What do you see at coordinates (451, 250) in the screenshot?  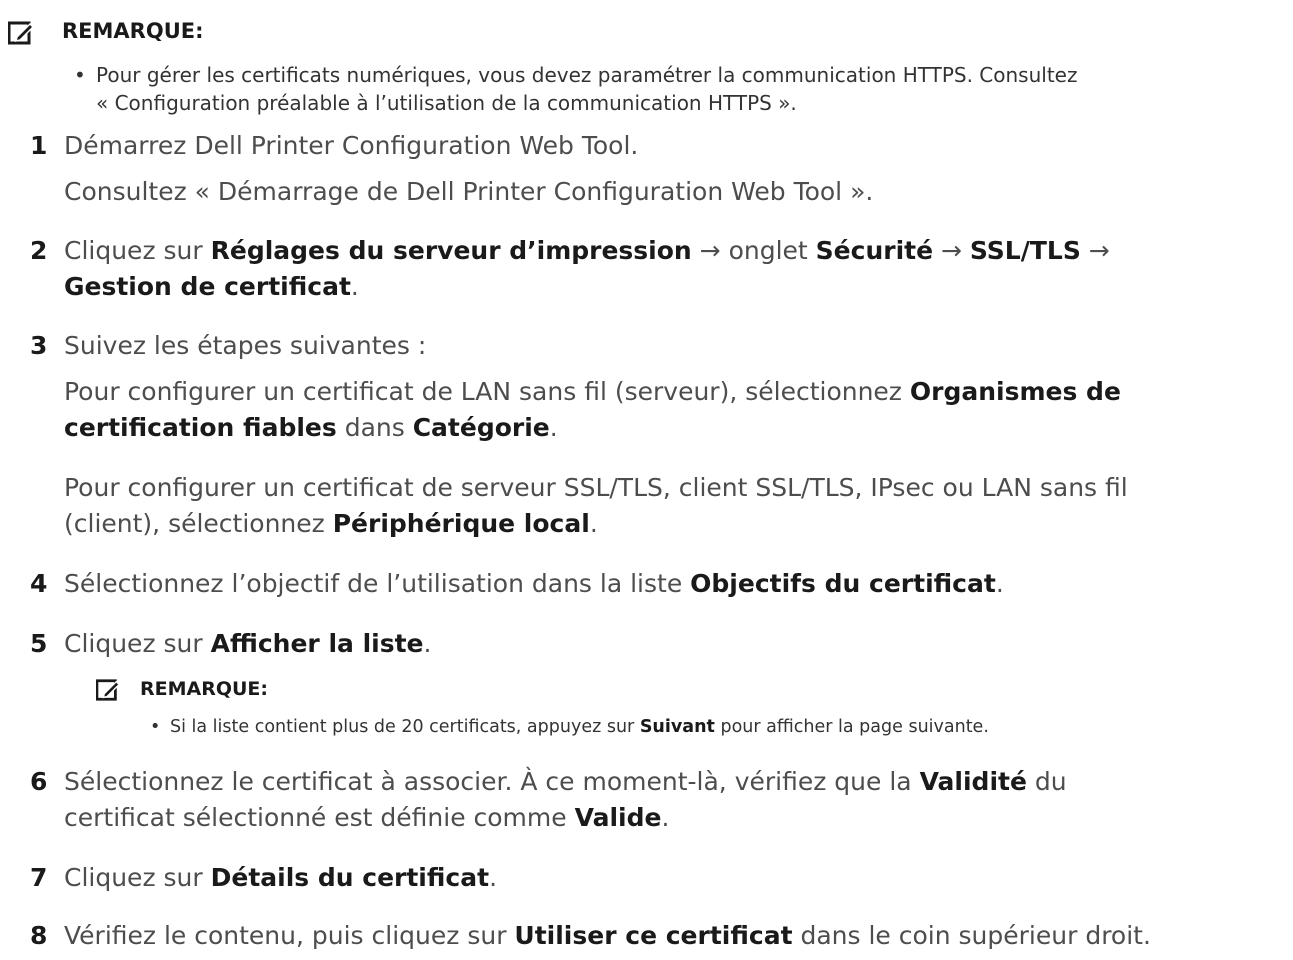 I see `menu-path-print-server-settings: Réglages du serveur d’impression` at bounding box center [451, 250].